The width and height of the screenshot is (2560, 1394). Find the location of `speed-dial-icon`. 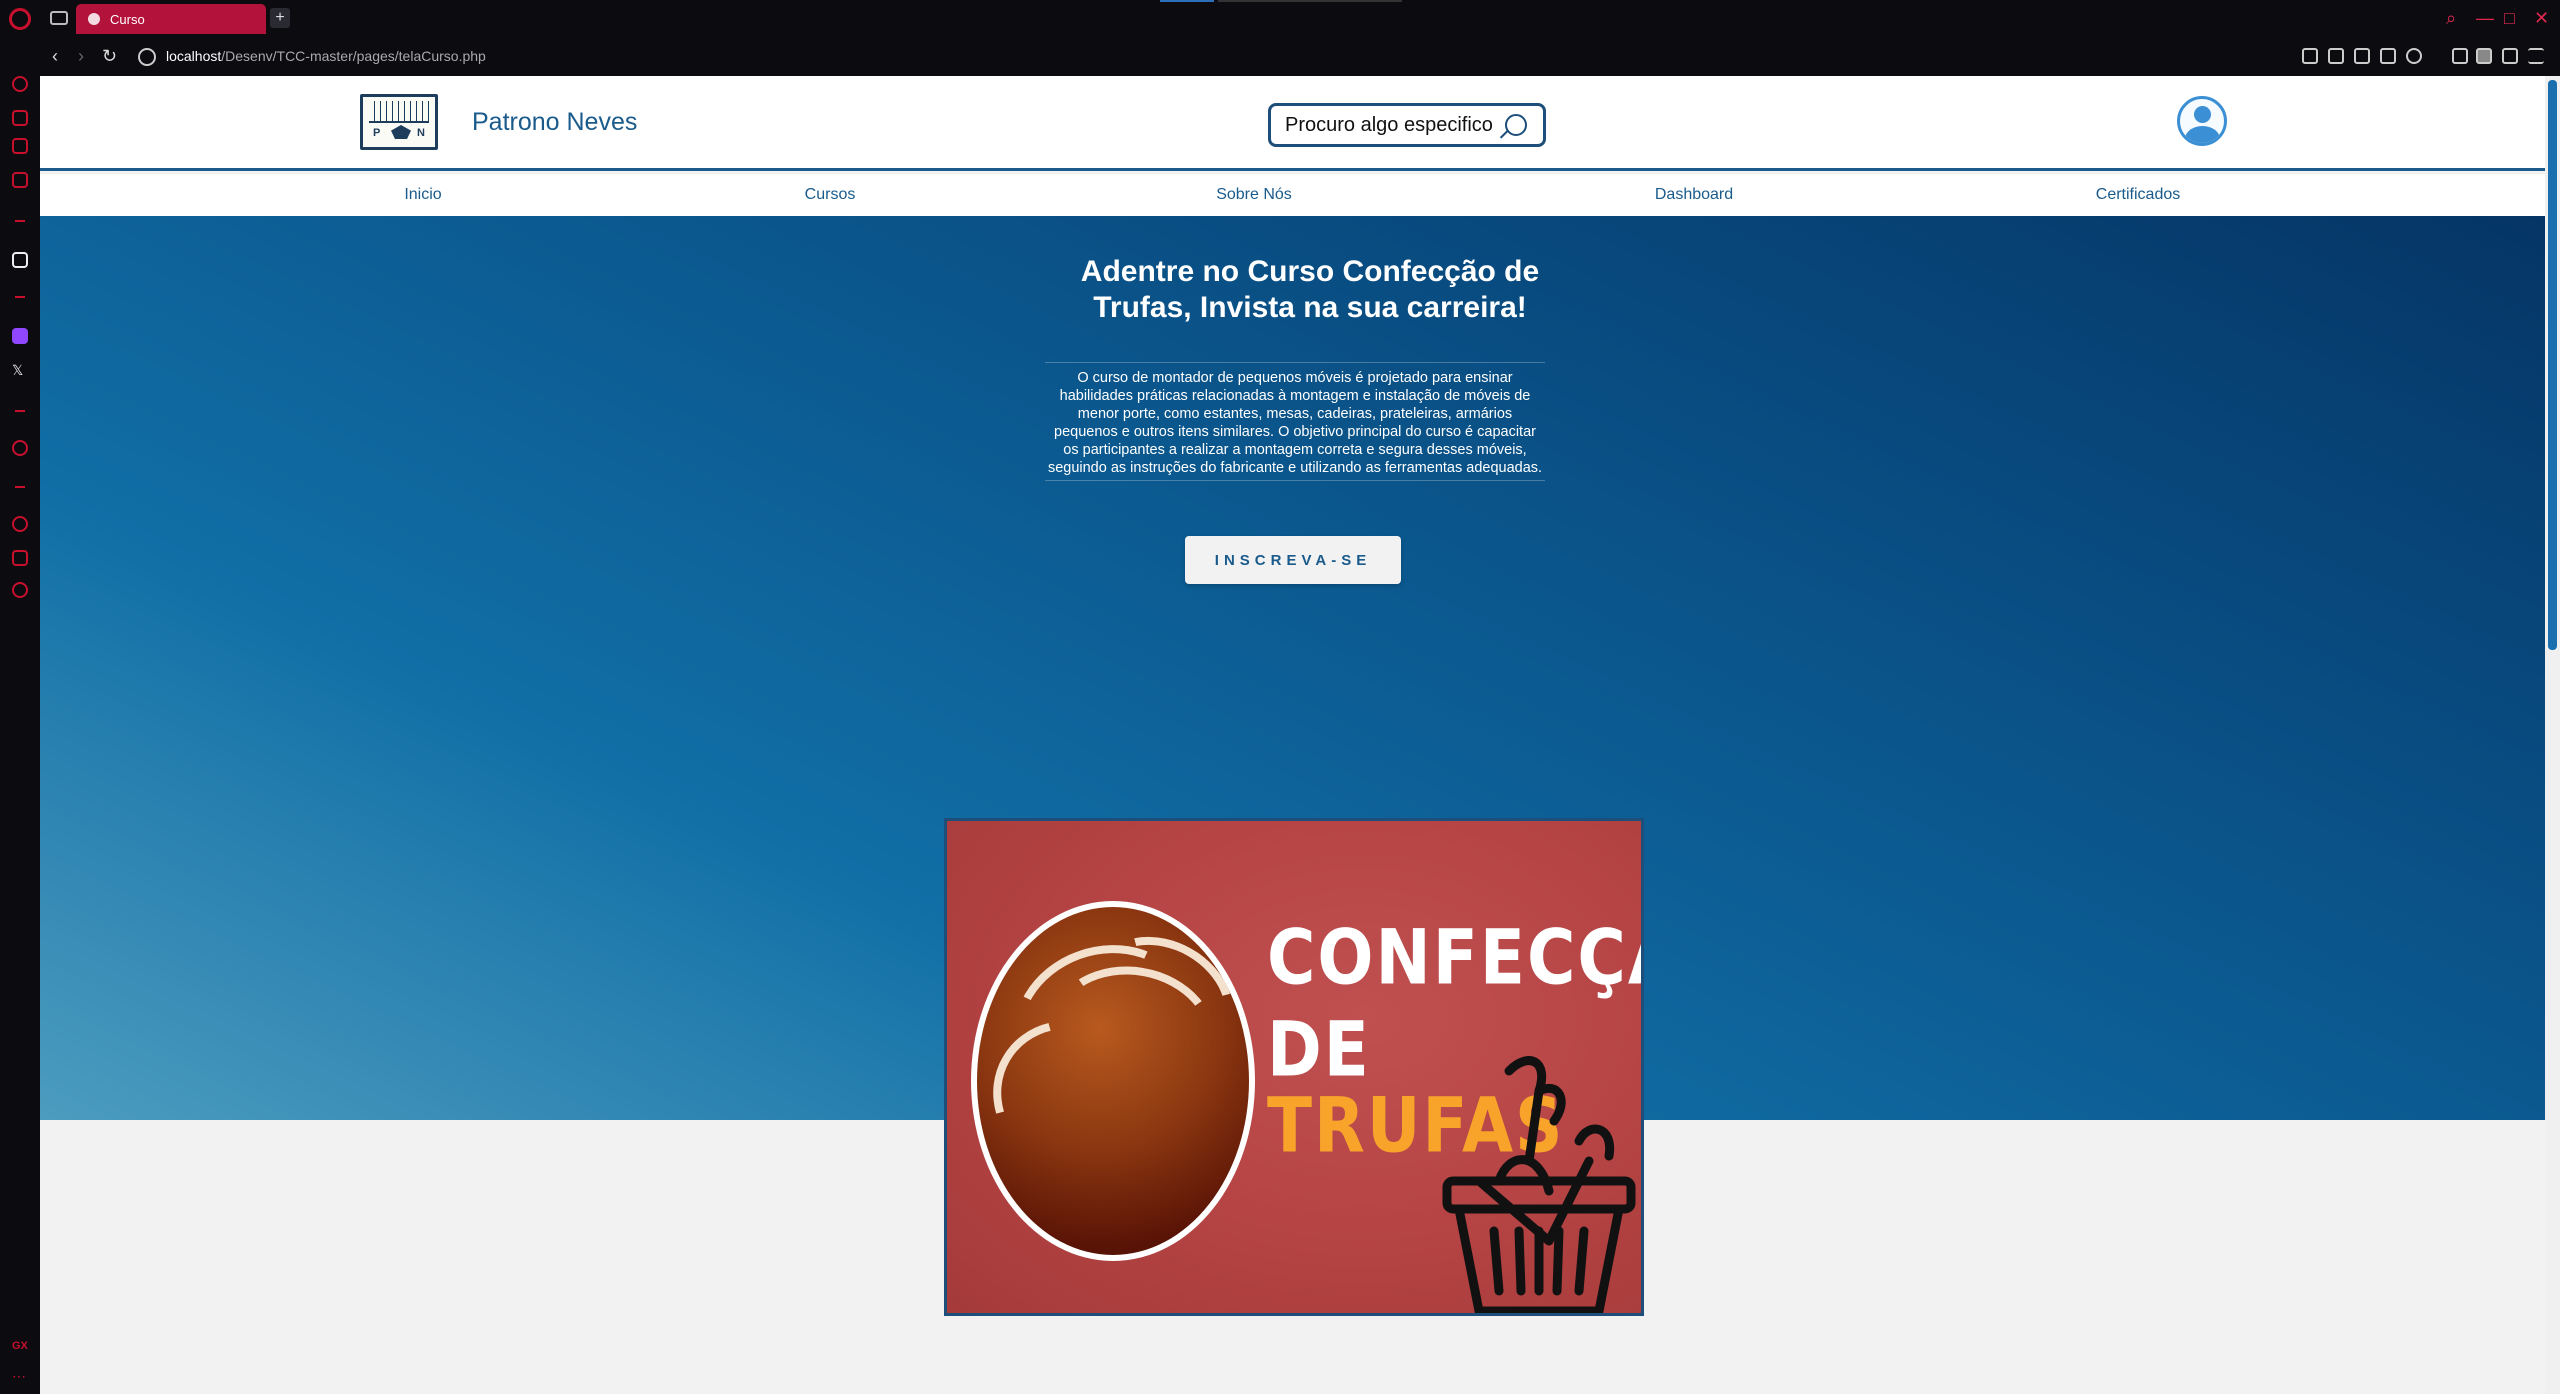

speed-dial-icon is located at coordinates (20, 84).